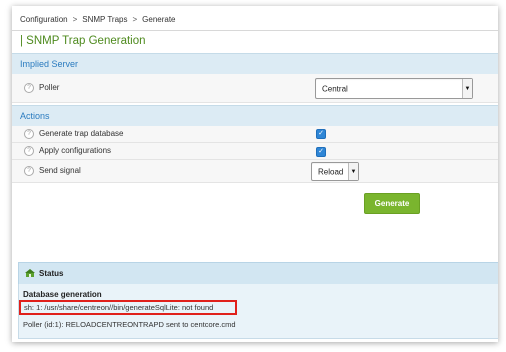 This screenshot has height=352, width=506. What do you see at coordinates (255, 151) in the screenshot?
I see `apply-configurations-row: ? Apply configurations ✓` at bounding box center [255, 151].